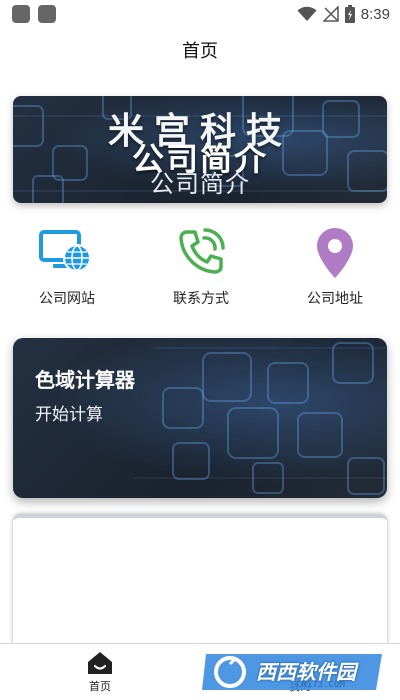  I want to click on title-bar: 首页, so click(200, 50).